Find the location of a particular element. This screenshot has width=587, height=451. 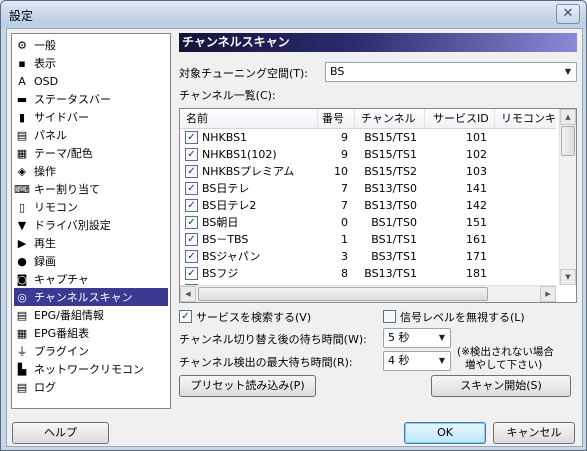

table-row: ✓ NHKBSプレミアム 10 BS15/TS2 103 is located at coordinates (368, 172).